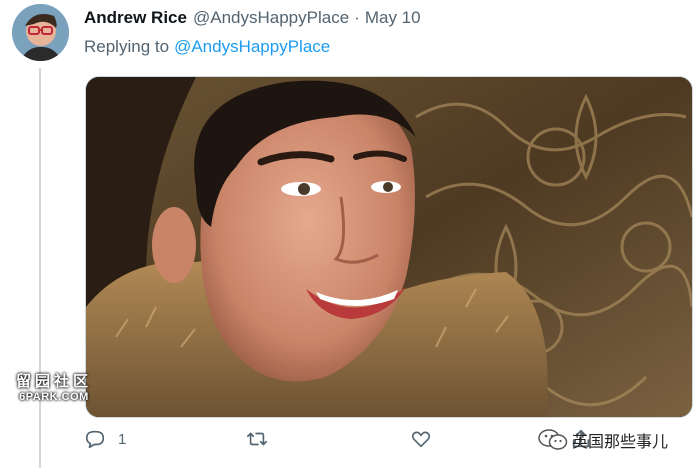 Image resolution: width=700 pixels, height=468 pixels. I want to click on replying-to-line: Replying to @AndysHappyPlace, so click(207, 47).